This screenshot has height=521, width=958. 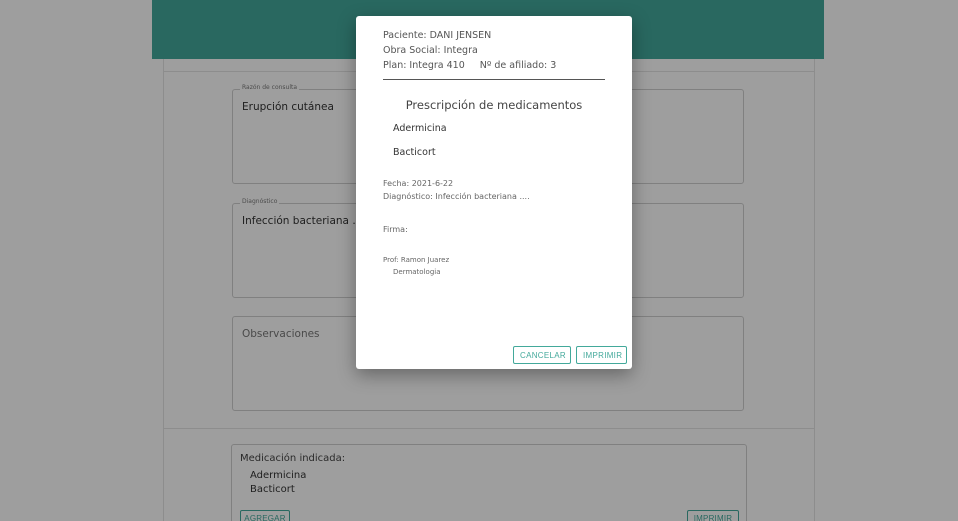 I want to click on signature-label: Firma:, so click(x=395, y=229).